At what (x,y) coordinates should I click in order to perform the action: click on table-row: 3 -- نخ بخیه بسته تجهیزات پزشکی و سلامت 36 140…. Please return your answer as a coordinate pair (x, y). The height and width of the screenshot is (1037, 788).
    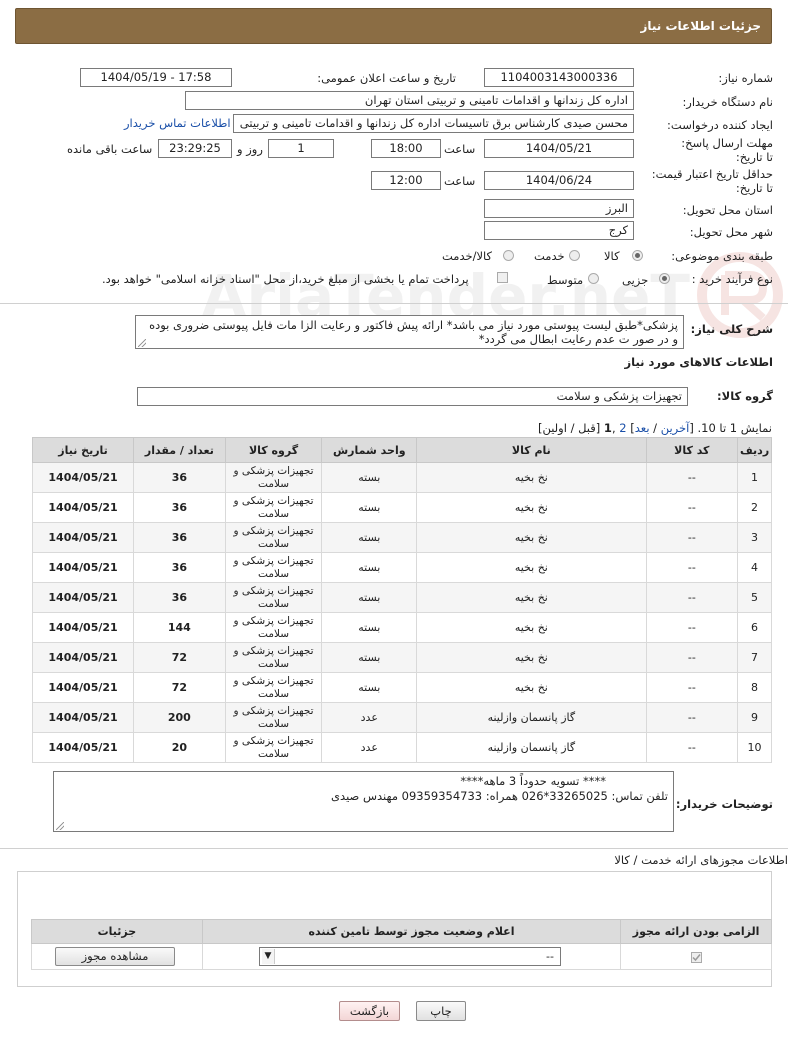
    Looking at the image, I should click on (401, 537).